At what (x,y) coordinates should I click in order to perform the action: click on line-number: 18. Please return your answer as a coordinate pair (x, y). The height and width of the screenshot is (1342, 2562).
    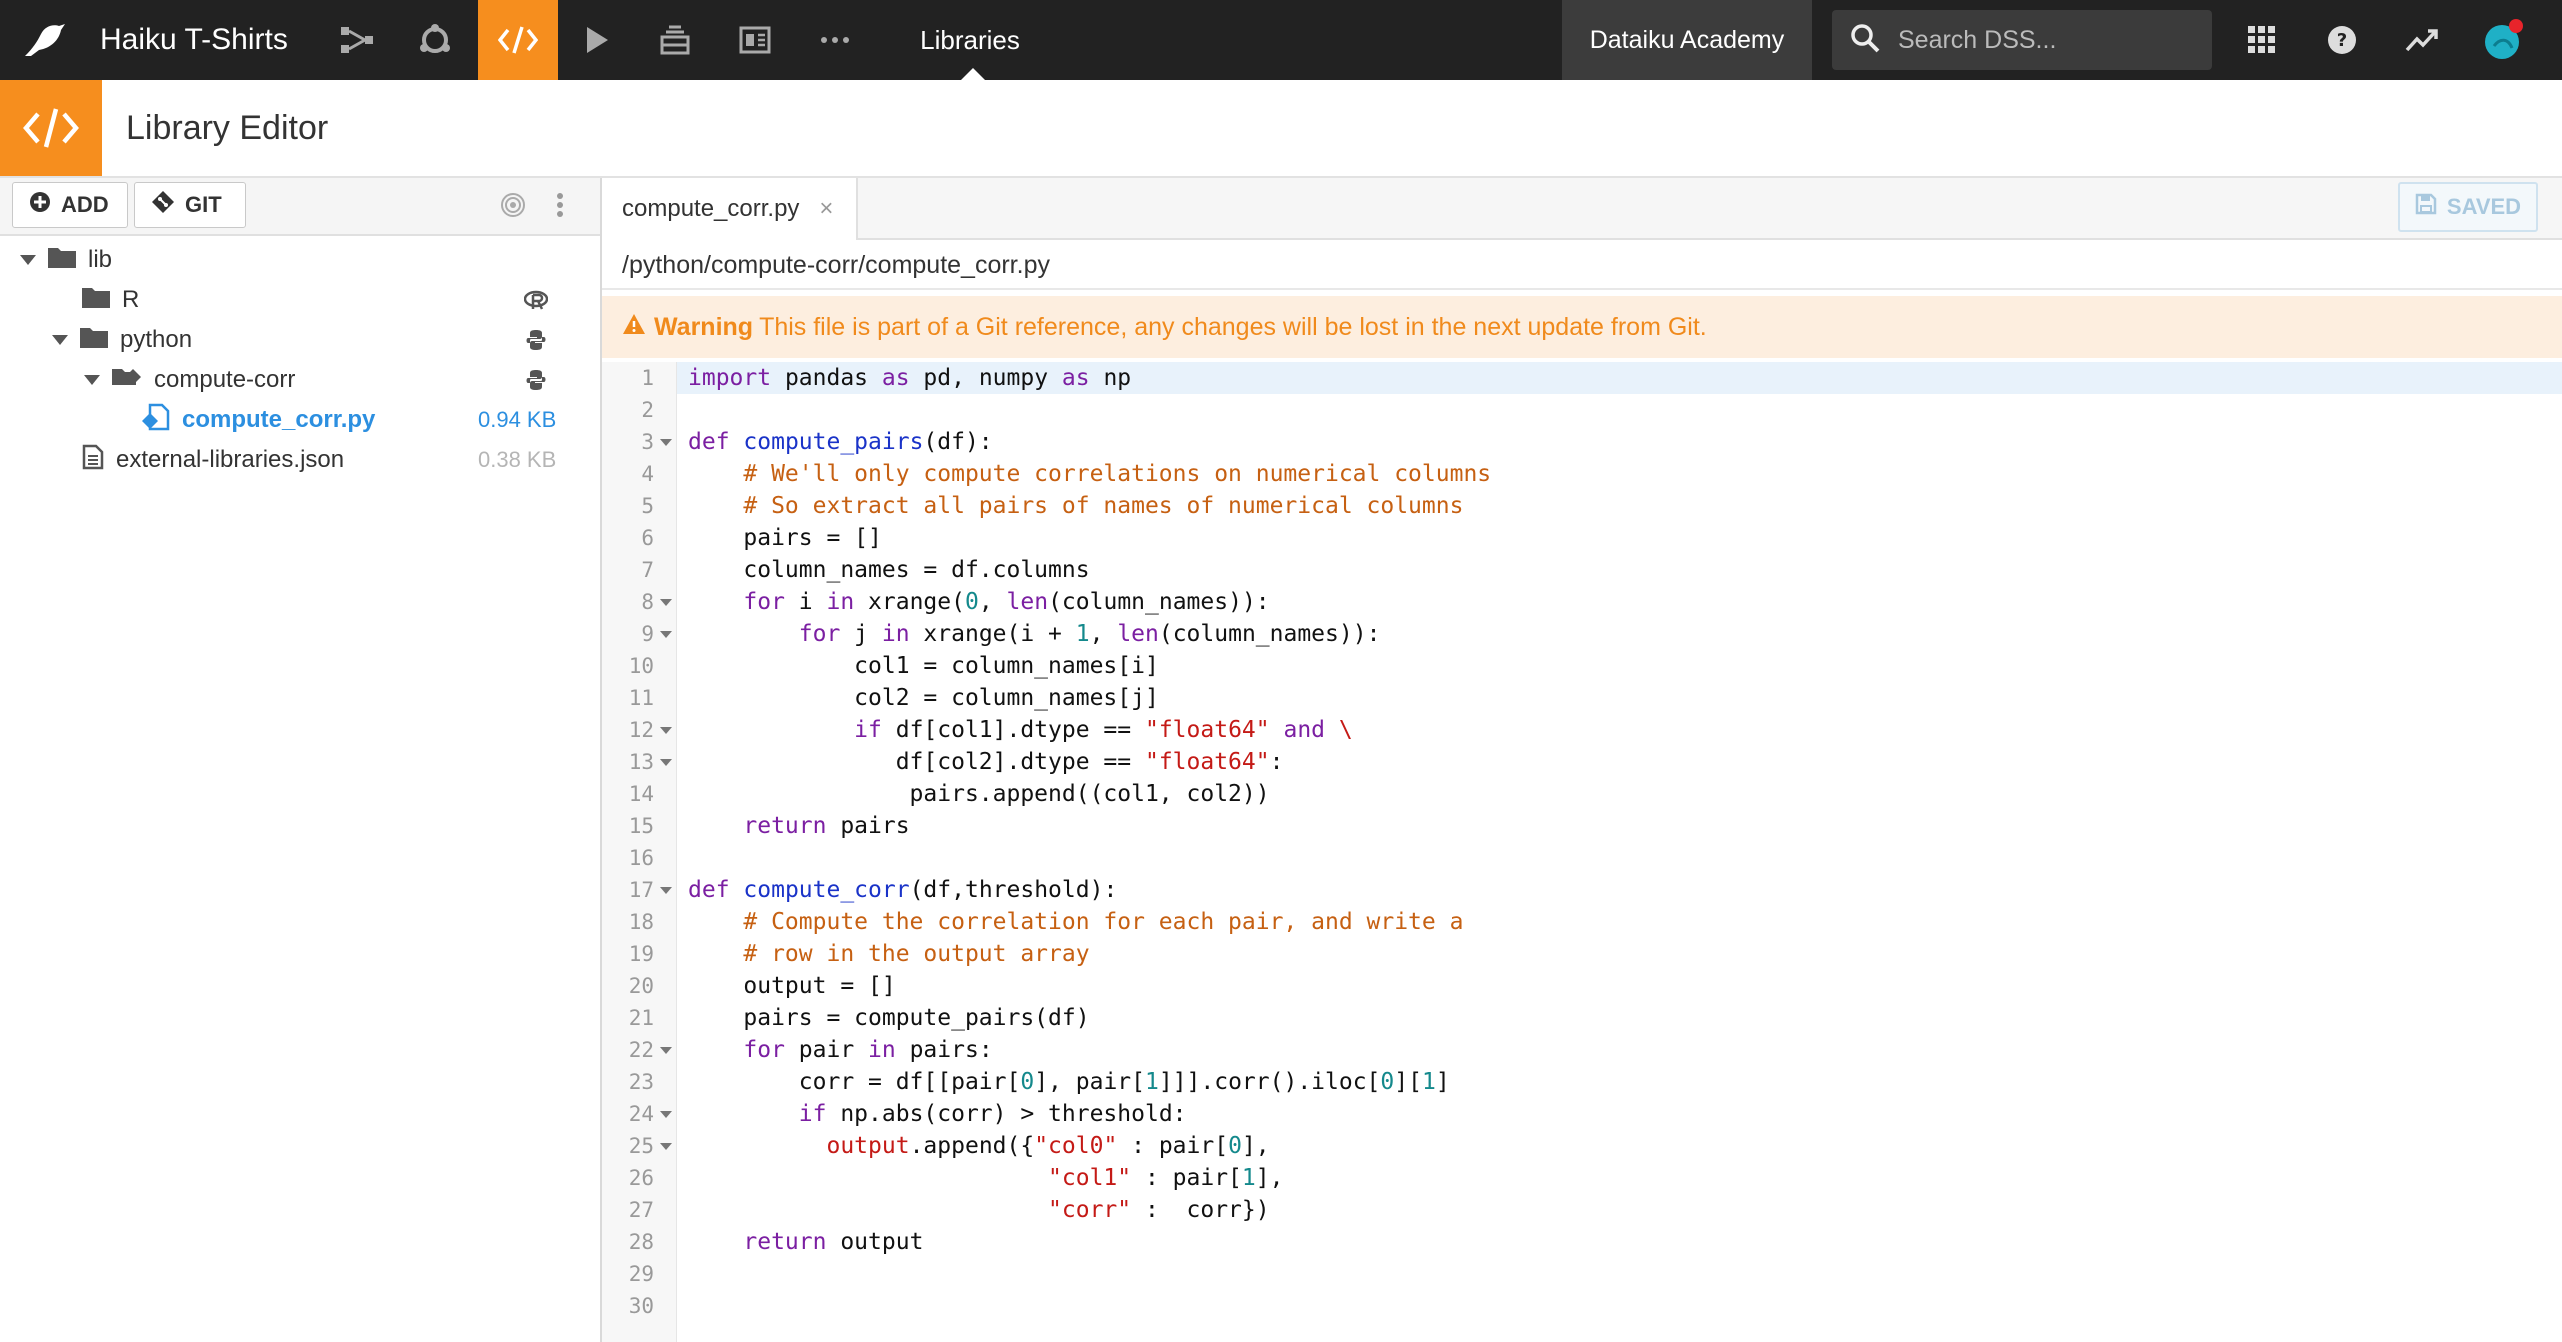
    Looking at the image, I should click on (641, 922).